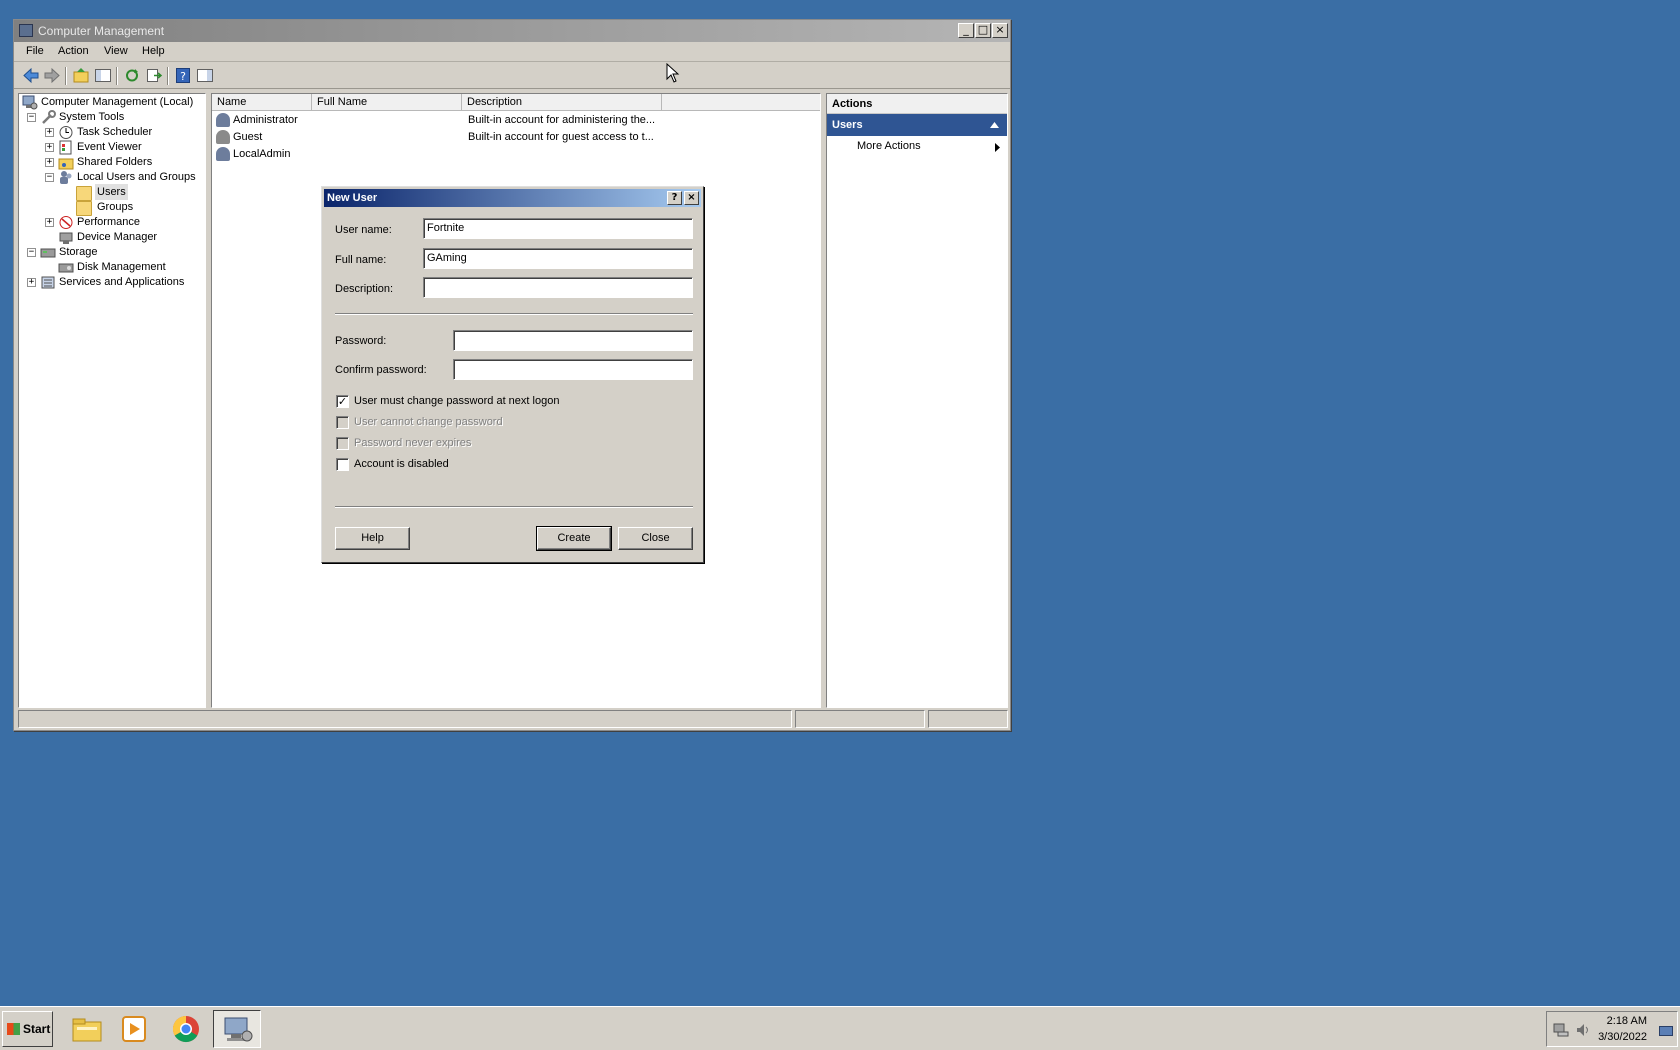  What do you see at coordinates (512, 52) in the screenshot?
I see `menu-bar: File Action View Help` at bounding box center [512, 52].